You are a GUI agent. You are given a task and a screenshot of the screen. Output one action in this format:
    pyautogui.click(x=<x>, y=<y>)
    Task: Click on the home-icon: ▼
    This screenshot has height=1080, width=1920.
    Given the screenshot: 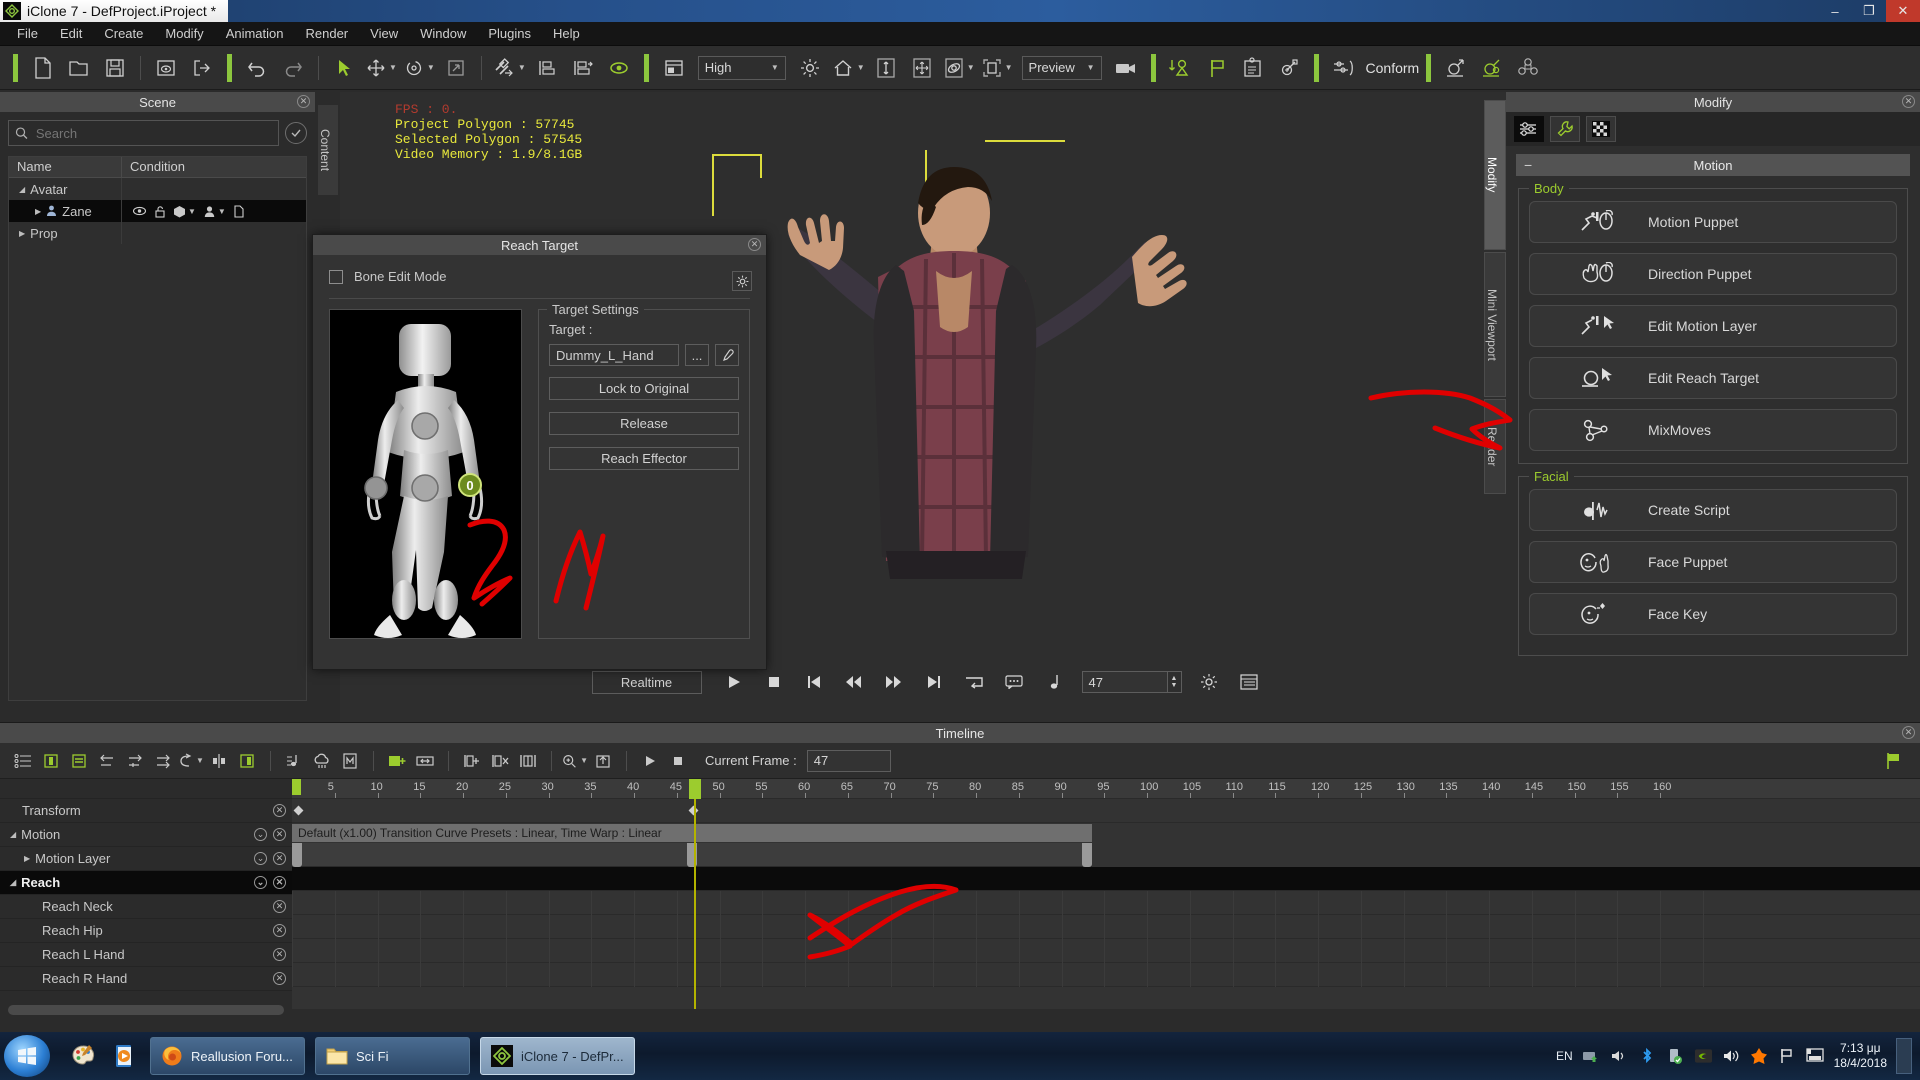 What is the action you would take?
    pyautogui.click(x=848, y=68)
    